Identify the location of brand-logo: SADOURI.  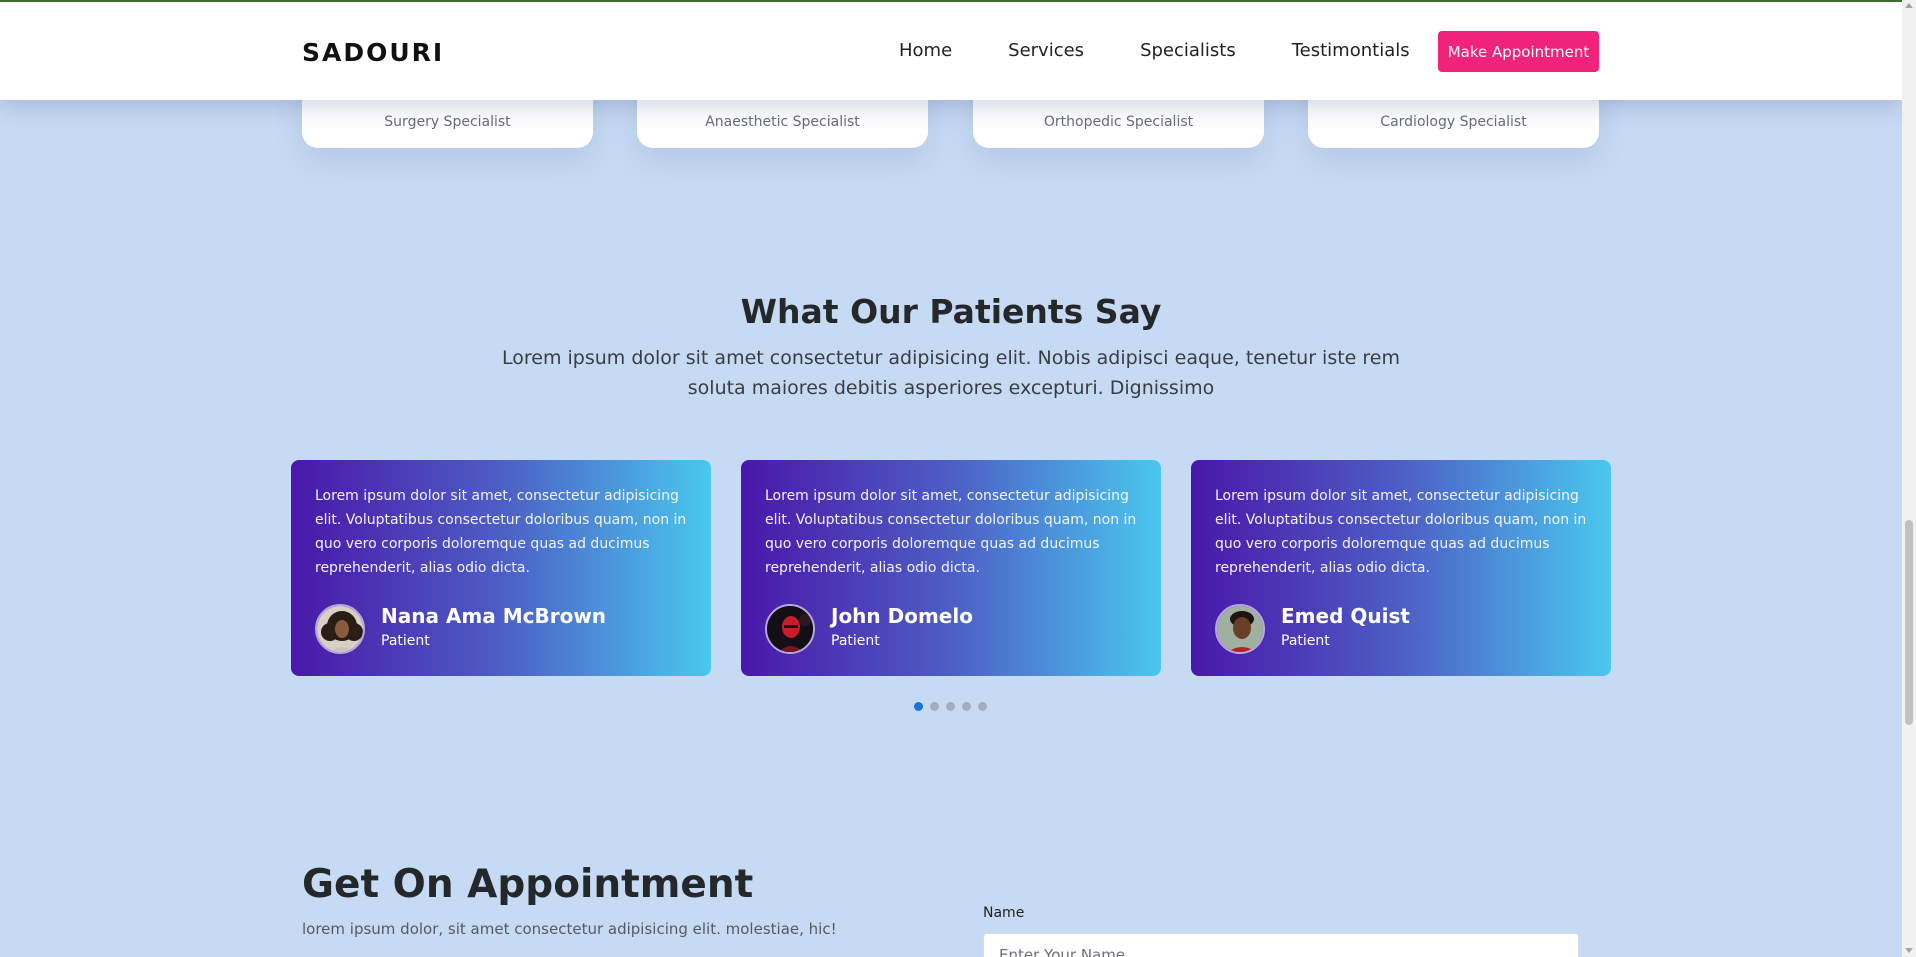
(373, 52).